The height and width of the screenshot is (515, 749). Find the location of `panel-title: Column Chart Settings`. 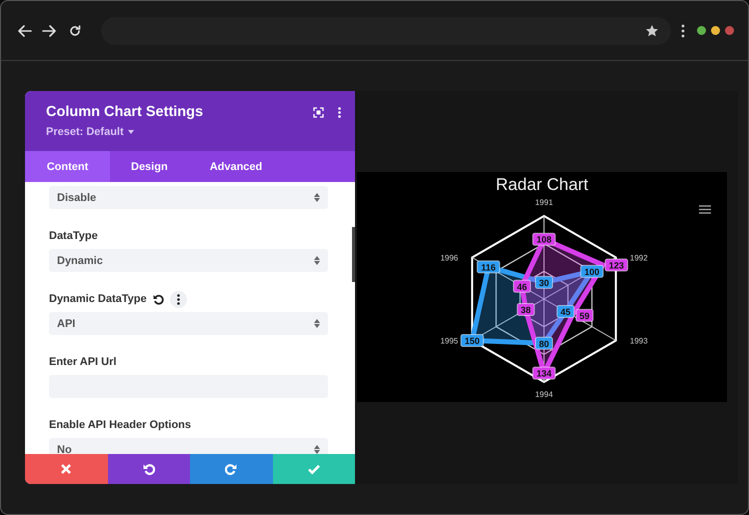

panel-title: Column Chart Settings is located at coordinates (125, 112).